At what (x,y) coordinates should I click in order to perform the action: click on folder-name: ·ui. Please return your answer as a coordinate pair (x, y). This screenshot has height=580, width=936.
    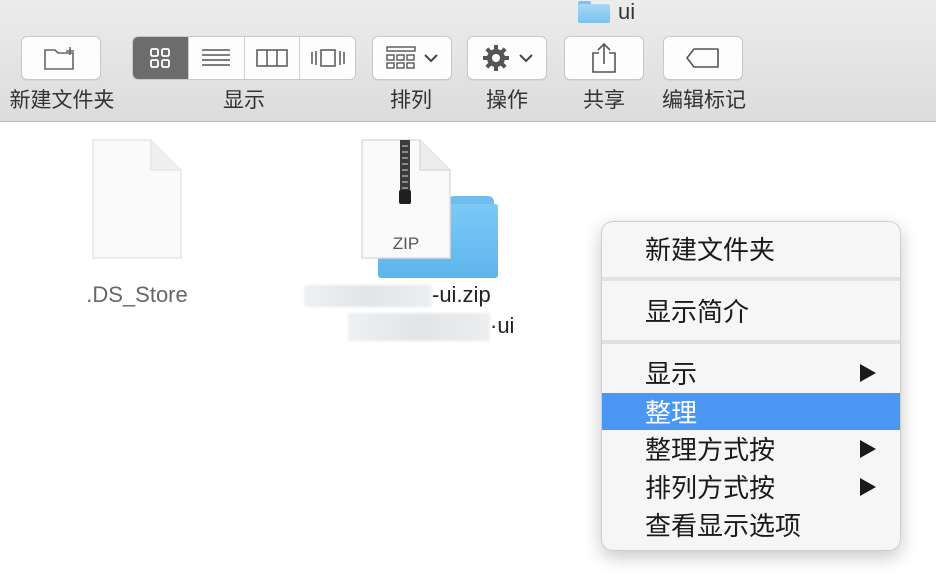
    Looking at the image, I should click on (431, 327).